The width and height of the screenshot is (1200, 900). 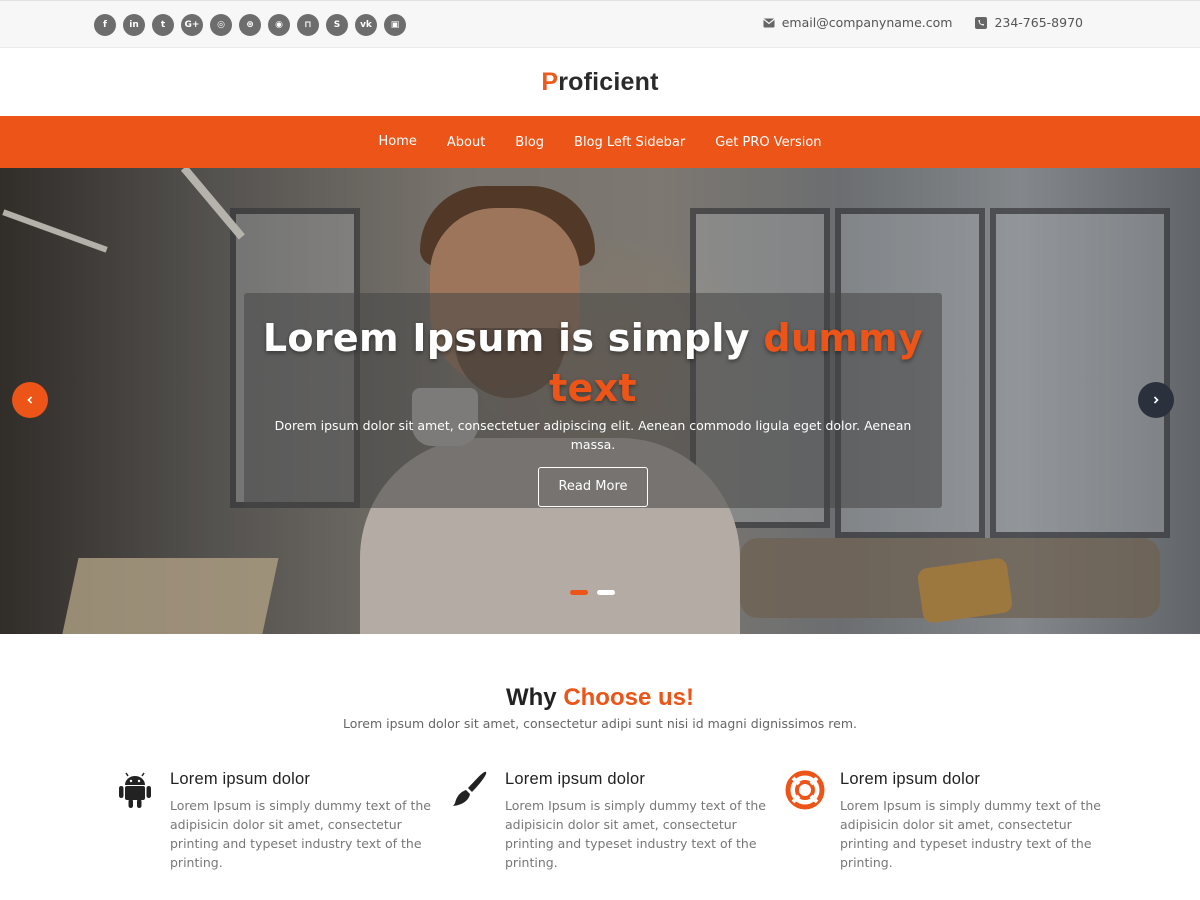 I want to click on slide-title: Lorem Ipsum is simply dummy text, so click(x=593, y=363).